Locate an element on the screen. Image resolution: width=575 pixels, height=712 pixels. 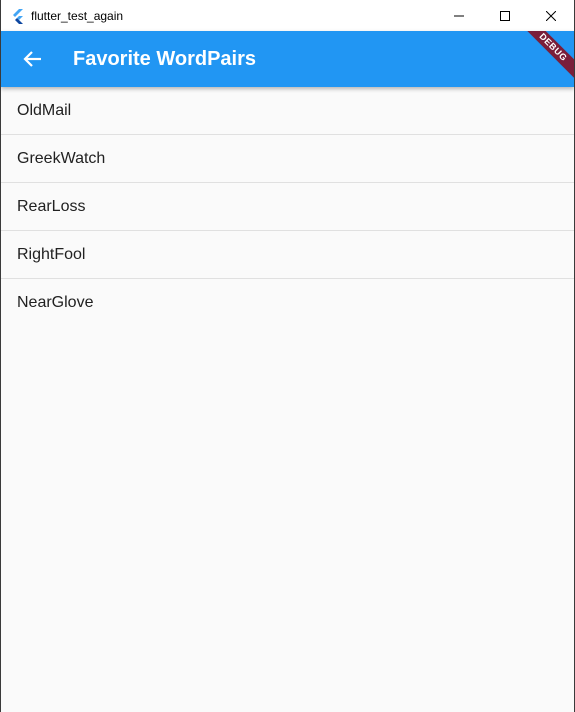
maximize-icon is located at coordinates (505, 15).